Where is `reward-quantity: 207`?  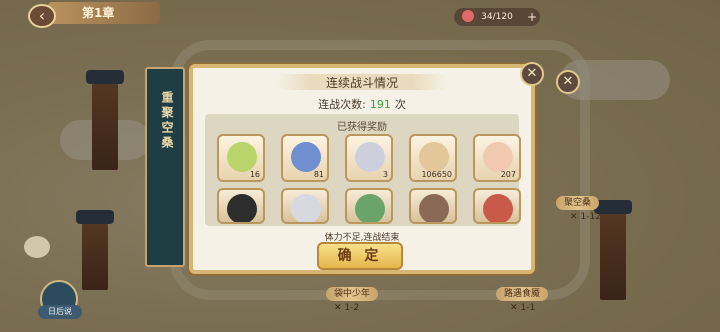 reward-quantity: 207 is located at coordinates (508, 174).